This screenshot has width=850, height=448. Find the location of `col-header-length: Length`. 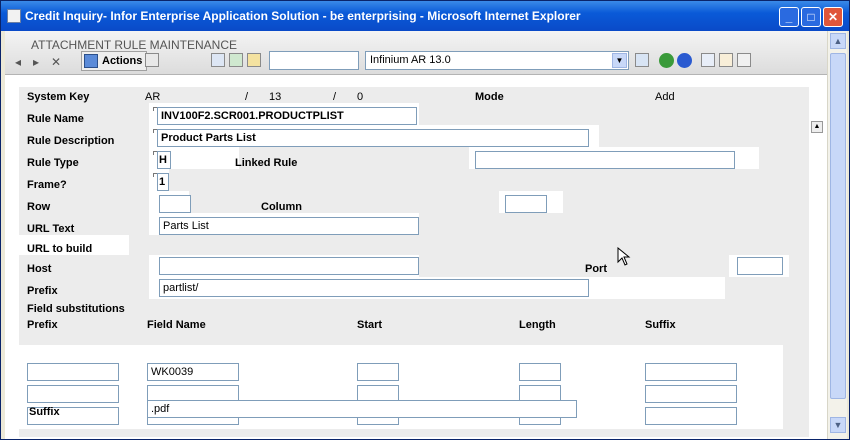

col-header-length: Length is located at coordinates (537, 325).